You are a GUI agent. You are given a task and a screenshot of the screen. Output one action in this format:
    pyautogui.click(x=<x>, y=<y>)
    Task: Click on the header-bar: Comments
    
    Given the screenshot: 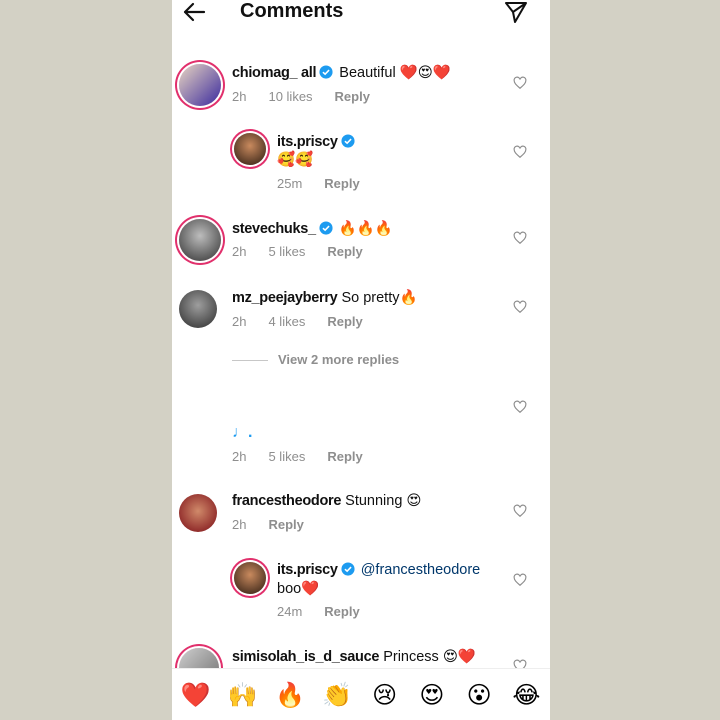 What is the action you would take?
    pyautogui.click(x=361, y=15)
    